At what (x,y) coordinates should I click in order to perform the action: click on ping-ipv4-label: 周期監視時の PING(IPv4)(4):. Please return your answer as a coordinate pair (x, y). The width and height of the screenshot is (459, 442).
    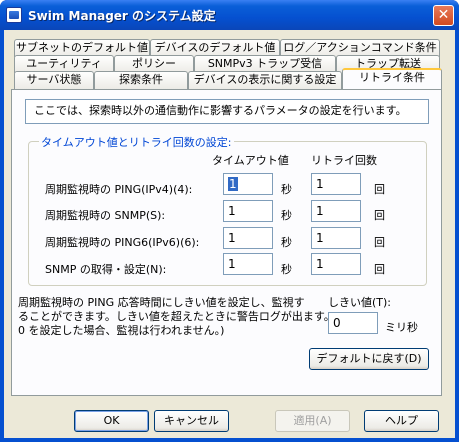
    Looking at the image, I should click on (119, 189).